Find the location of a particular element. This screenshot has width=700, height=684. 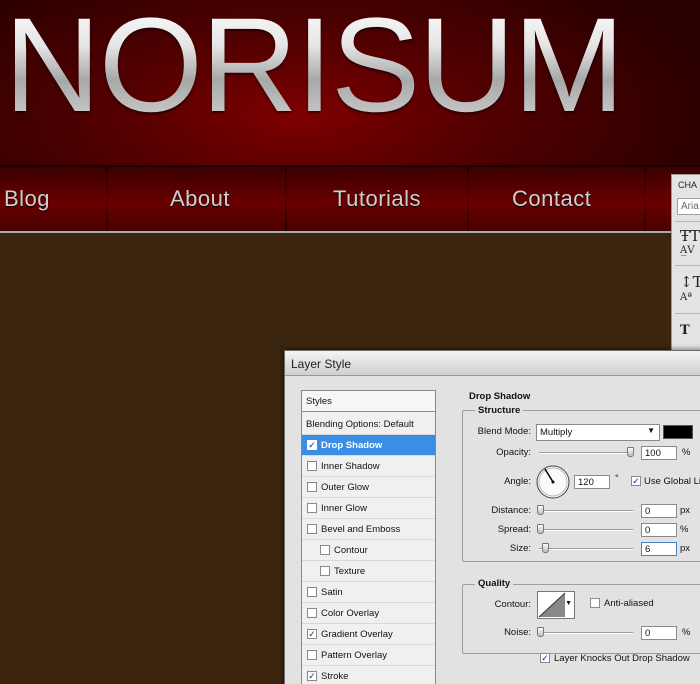

spread-slider-track is located at coordinates (586, 530).